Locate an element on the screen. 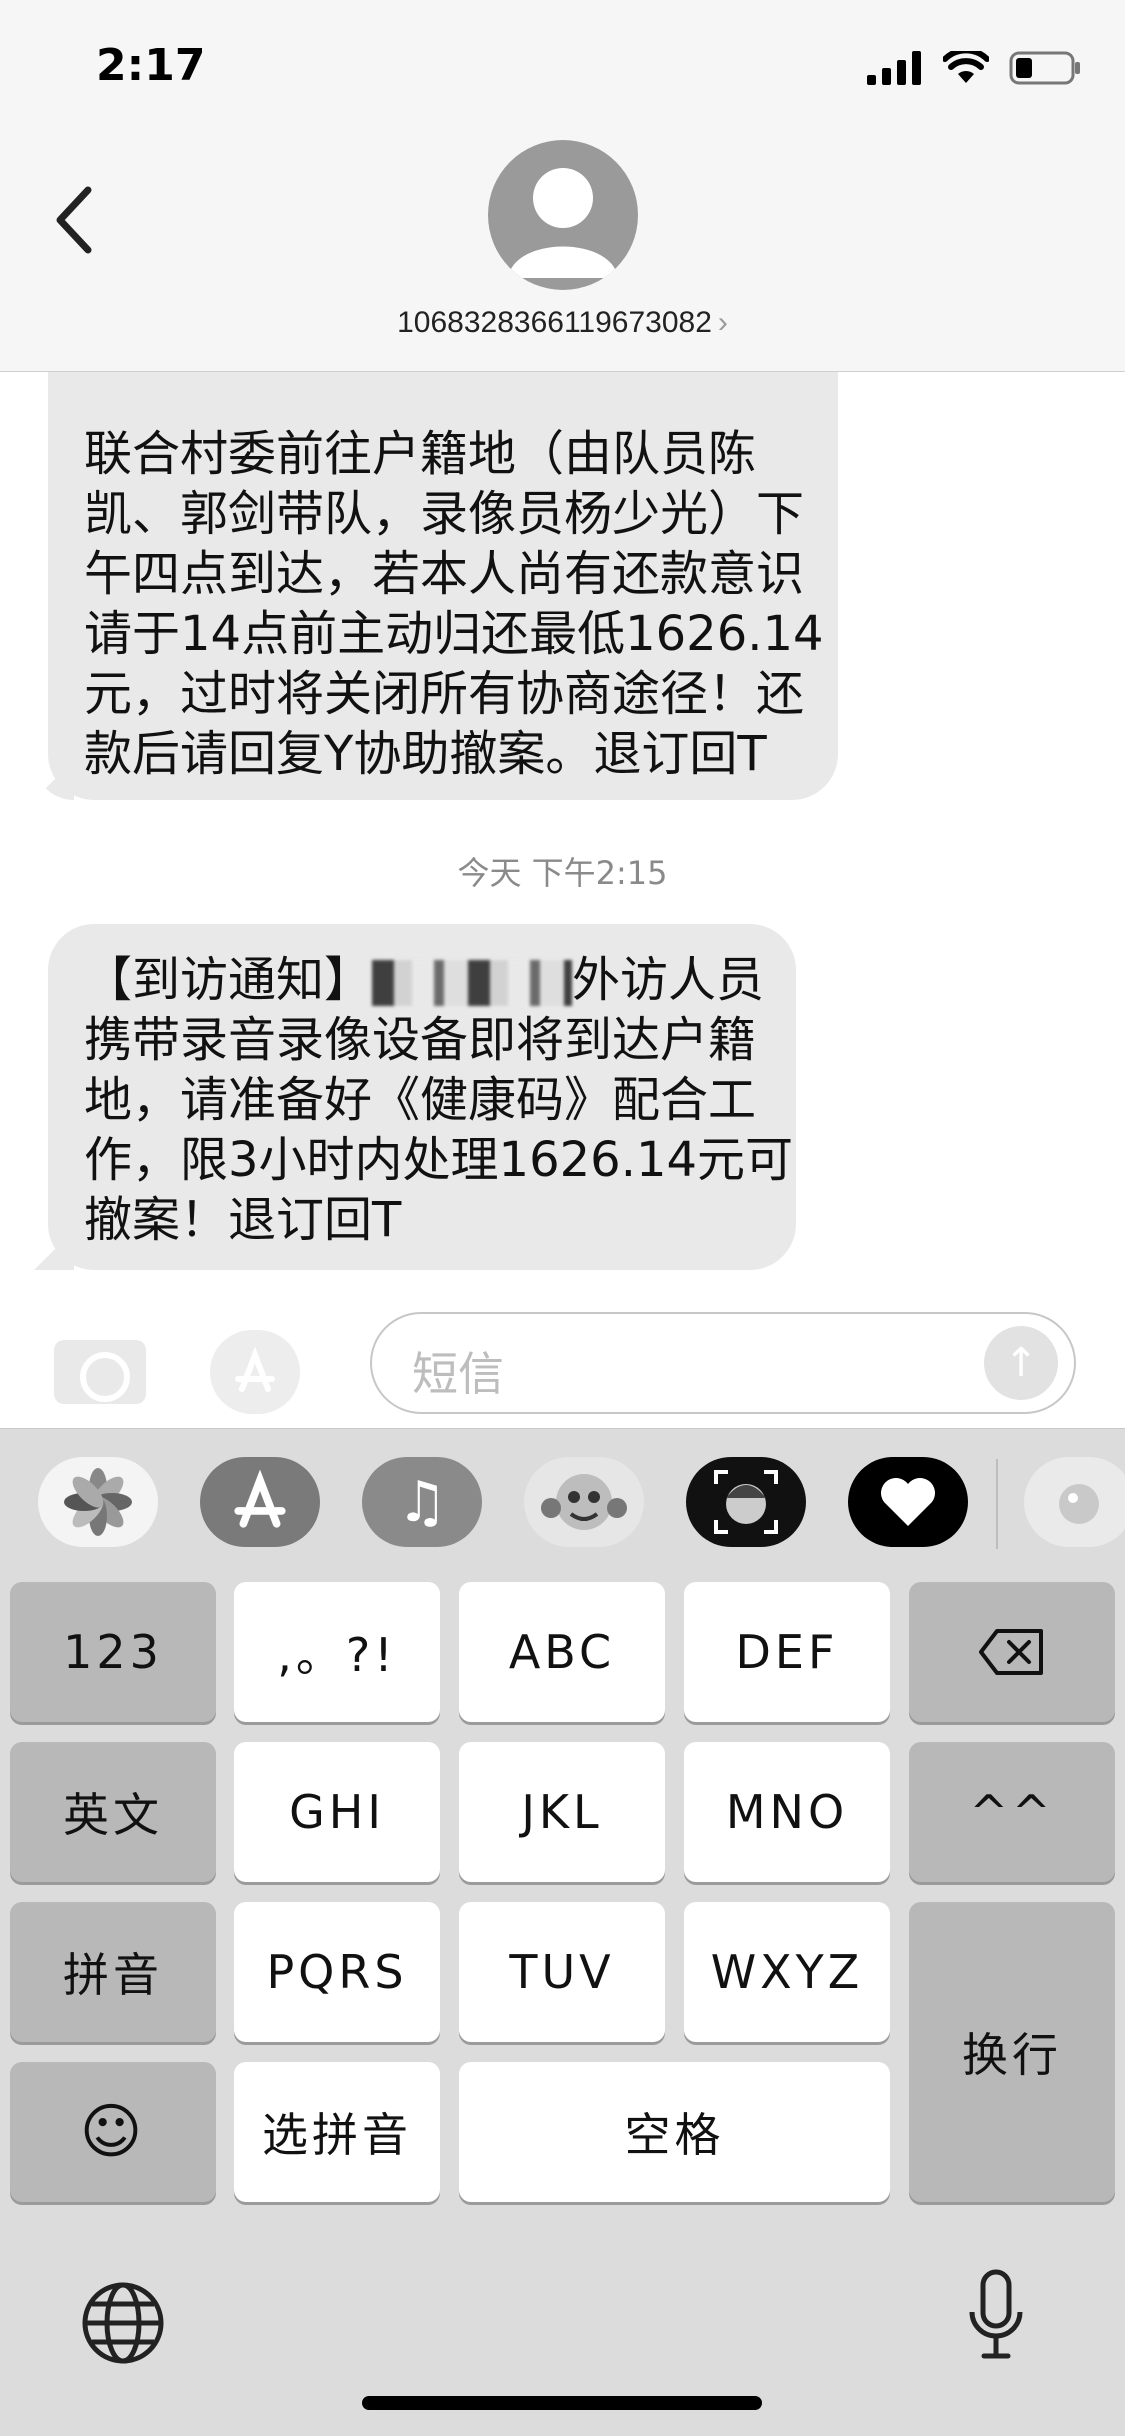  conversation-header: 1068328366119673082 › is located at coordinates (562, 256).